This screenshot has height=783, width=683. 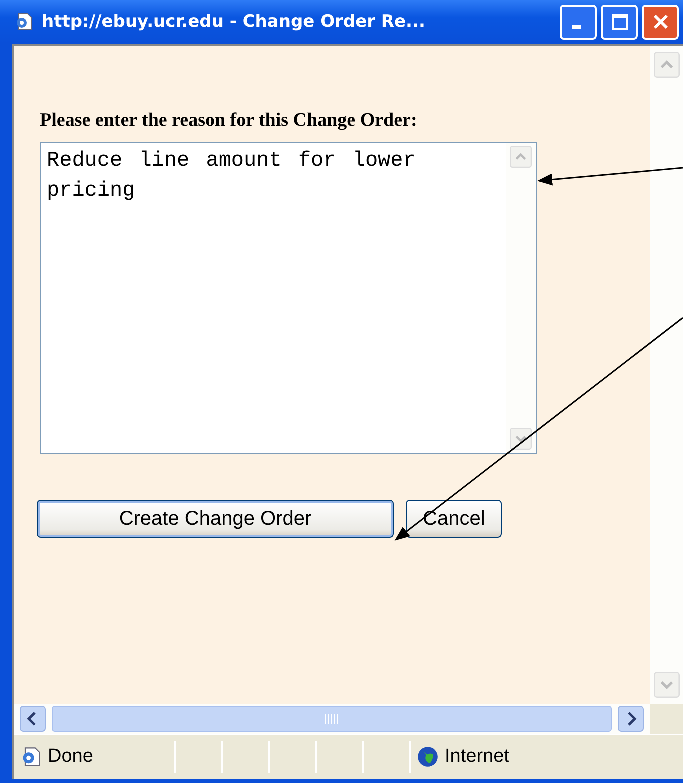 I want to click on maximize-icon, so click(x=620, y=22).